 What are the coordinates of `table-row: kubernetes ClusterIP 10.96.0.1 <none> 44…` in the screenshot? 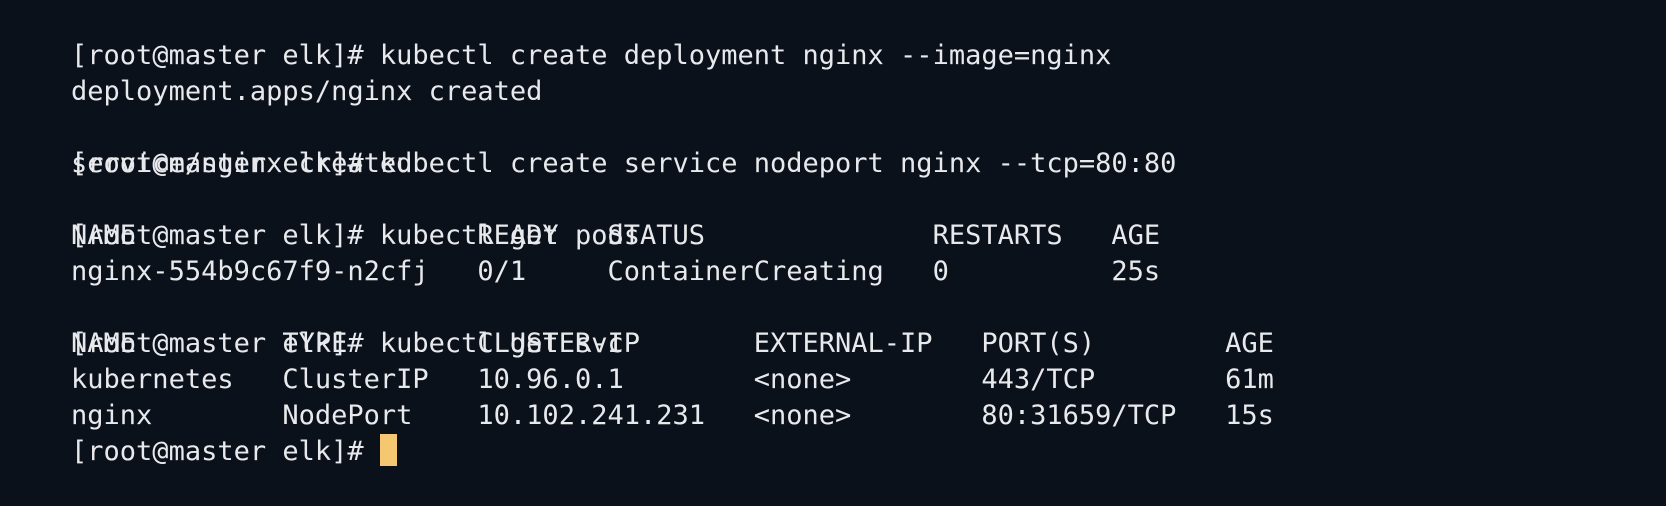 It's located at (833, 360).